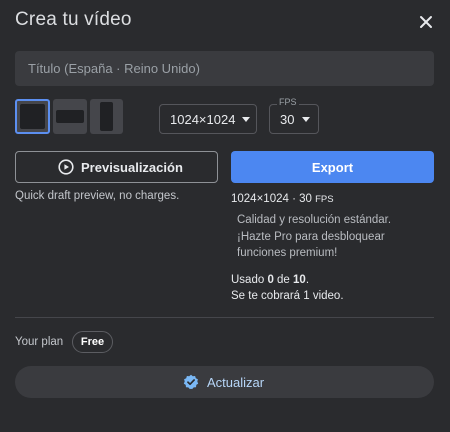 The width and height of the screenshot is (450, 432). I want to click on plan-label: Your plan, so click(39, 342).